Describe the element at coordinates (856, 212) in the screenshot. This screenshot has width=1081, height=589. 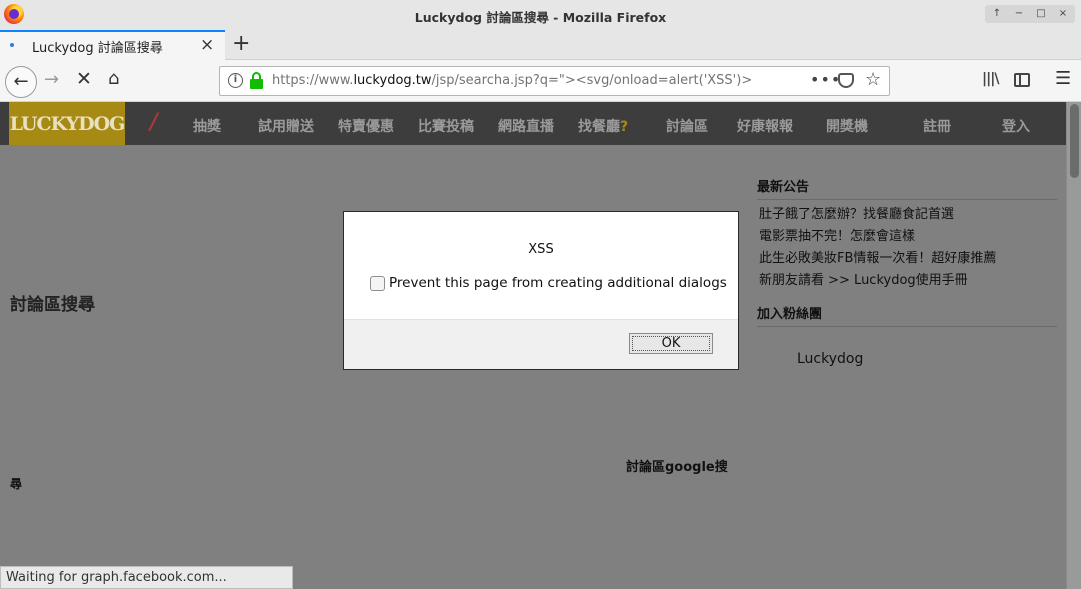
I see `announcement-link: 肚子餓了怎麼辦？找餐廳食記首選` at that location.